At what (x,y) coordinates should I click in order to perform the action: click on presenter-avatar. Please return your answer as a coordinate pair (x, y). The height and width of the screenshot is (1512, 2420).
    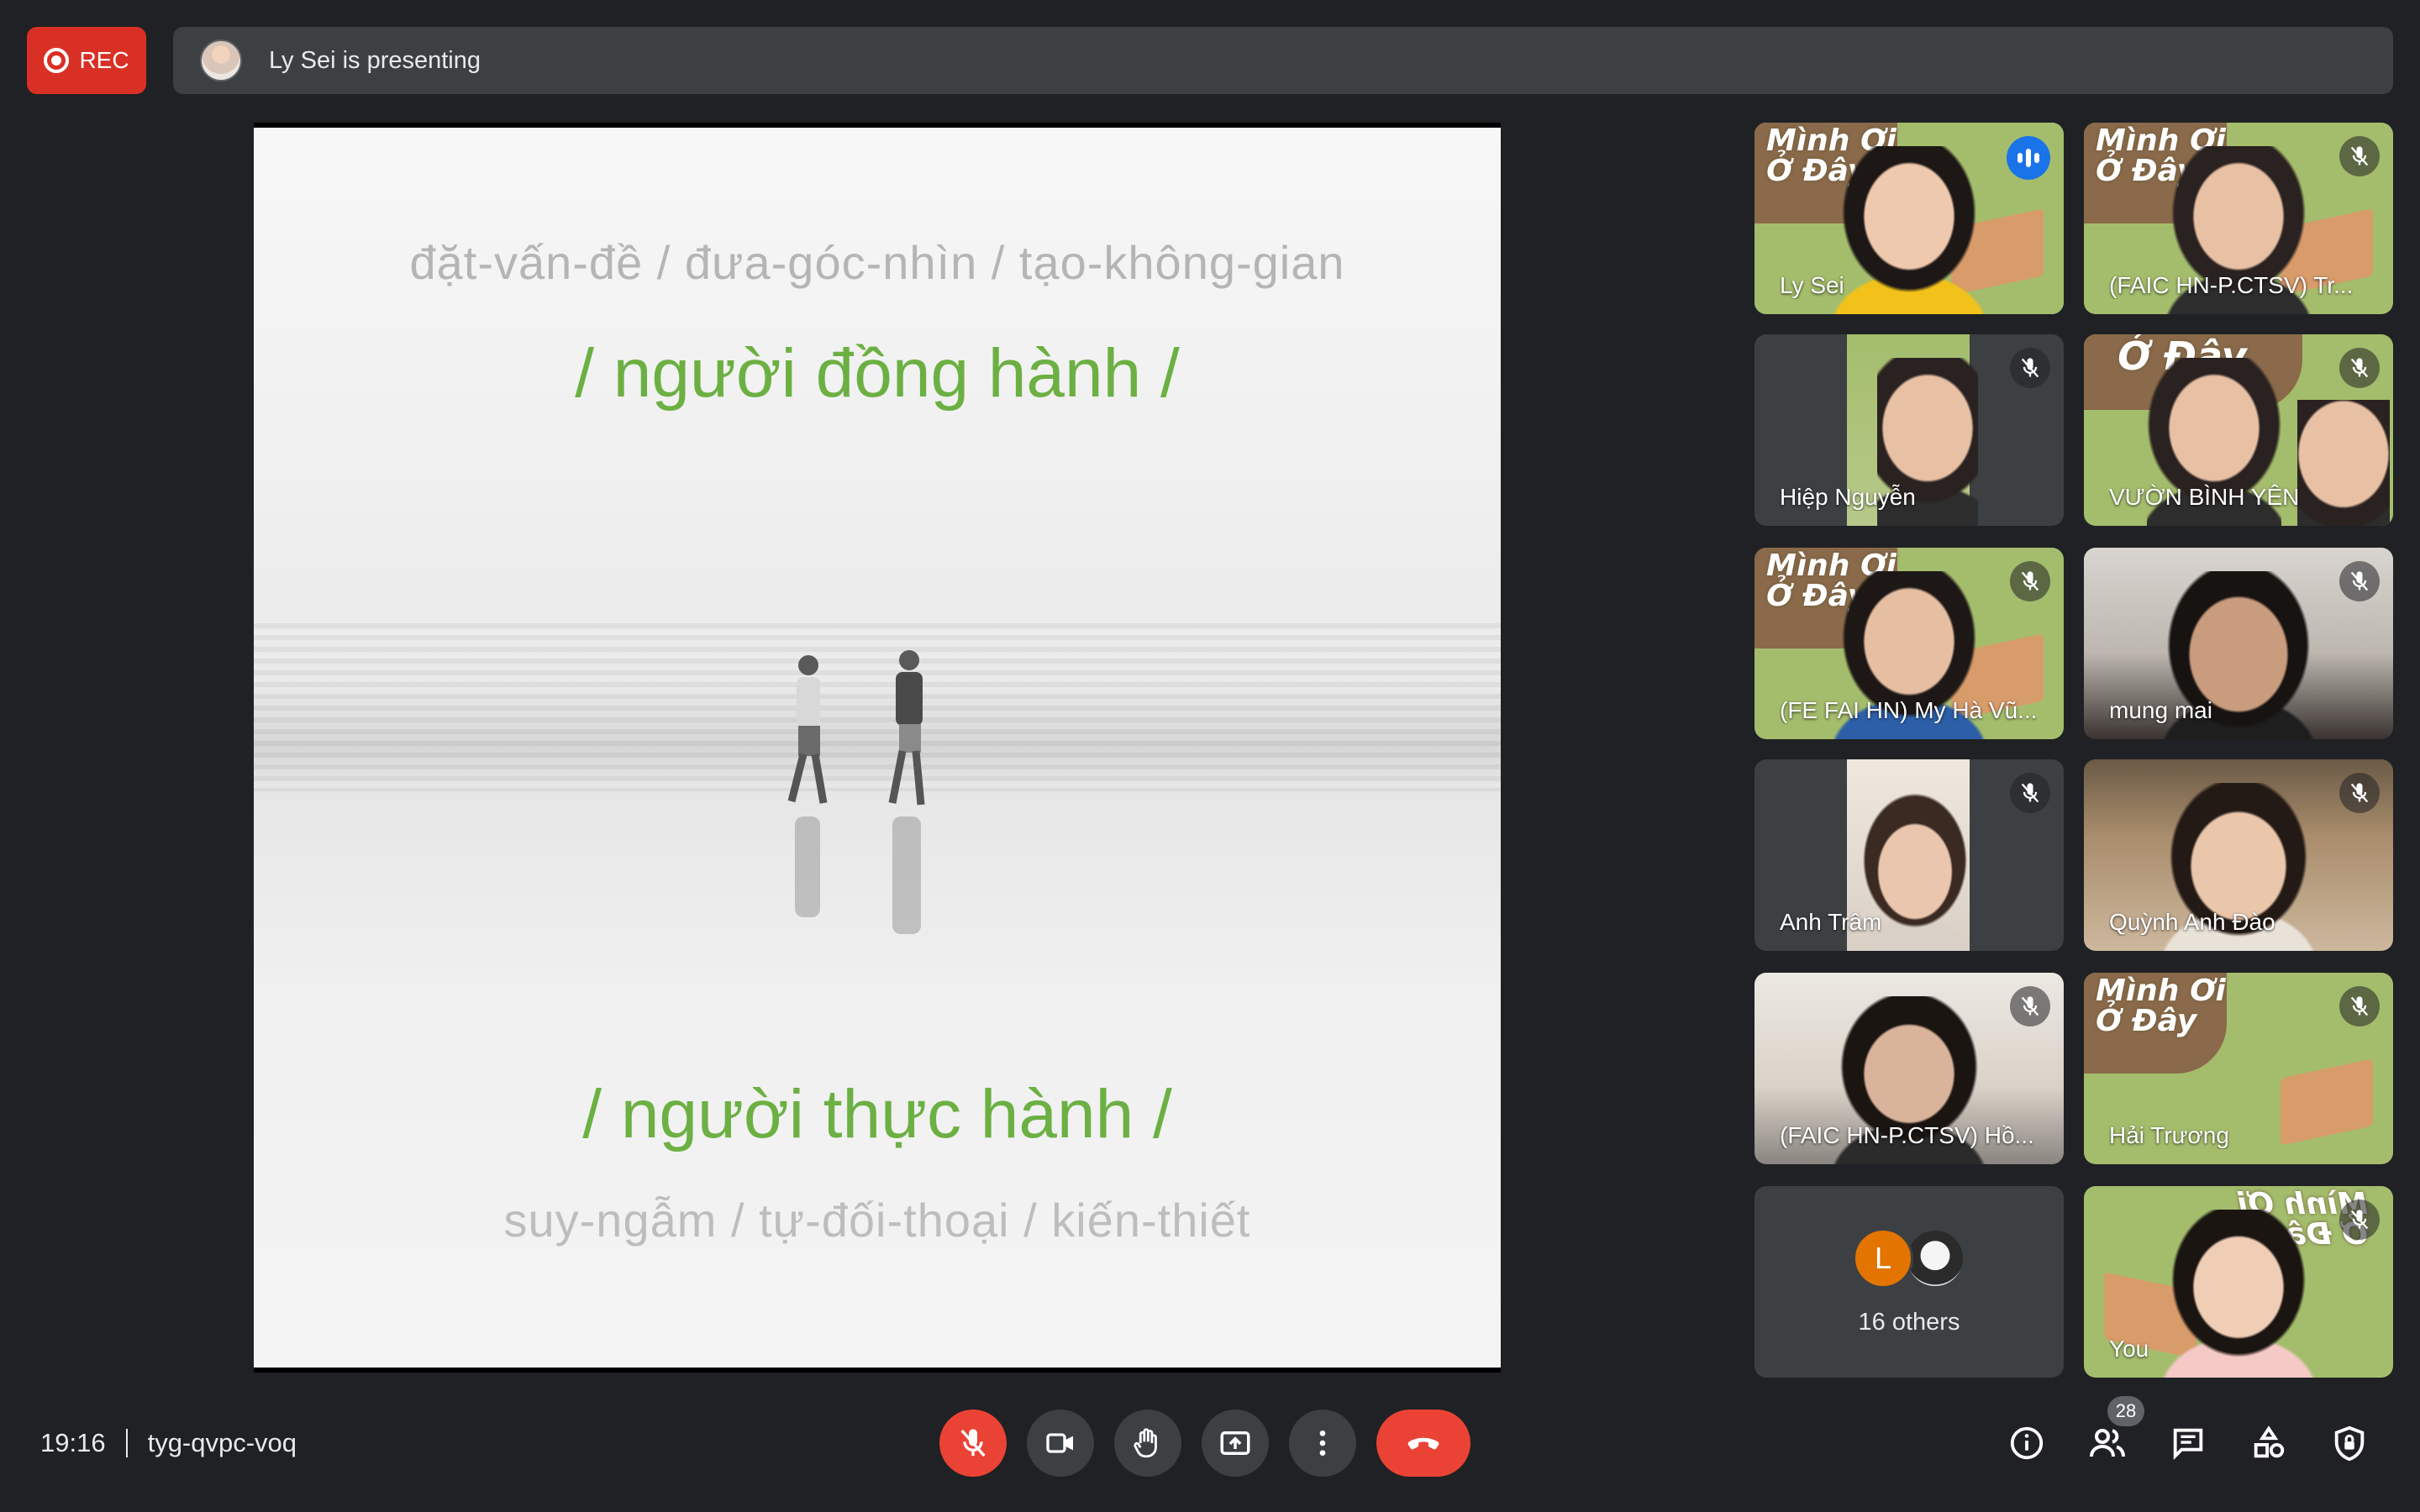
    Looking at the image, I should click on (221, 60).